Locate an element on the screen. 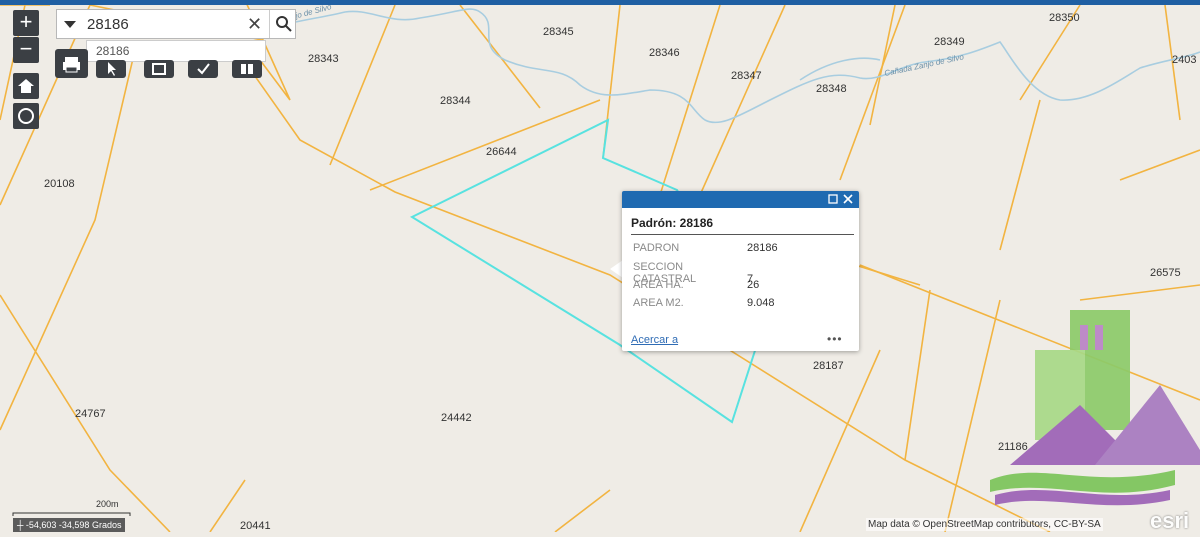 Image resolution: width=1200 pixels, height=537 pixels. more-options-icon: ••• is located at coordinates (835, 339).